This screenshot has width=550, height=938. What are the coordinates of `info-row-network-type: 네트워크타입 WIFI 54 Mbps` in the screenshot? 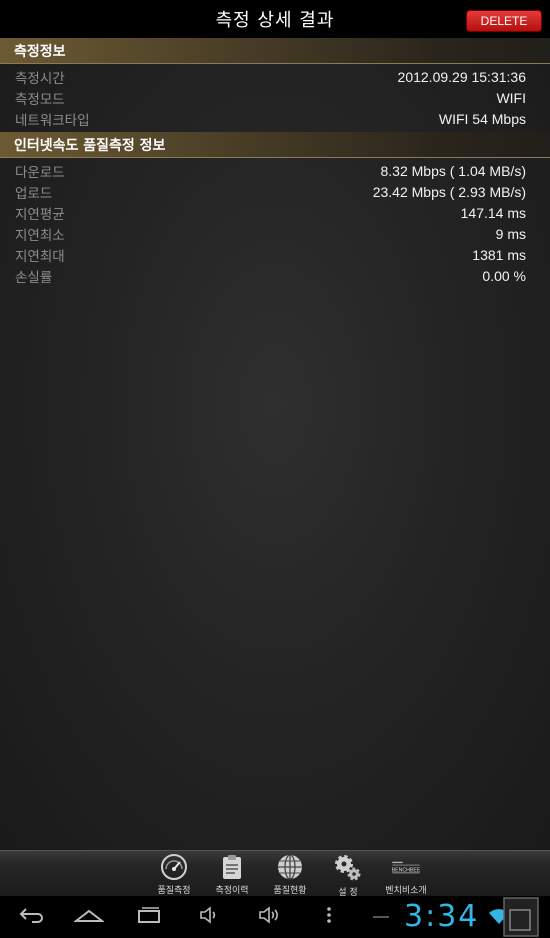 It's located at (275, 118).